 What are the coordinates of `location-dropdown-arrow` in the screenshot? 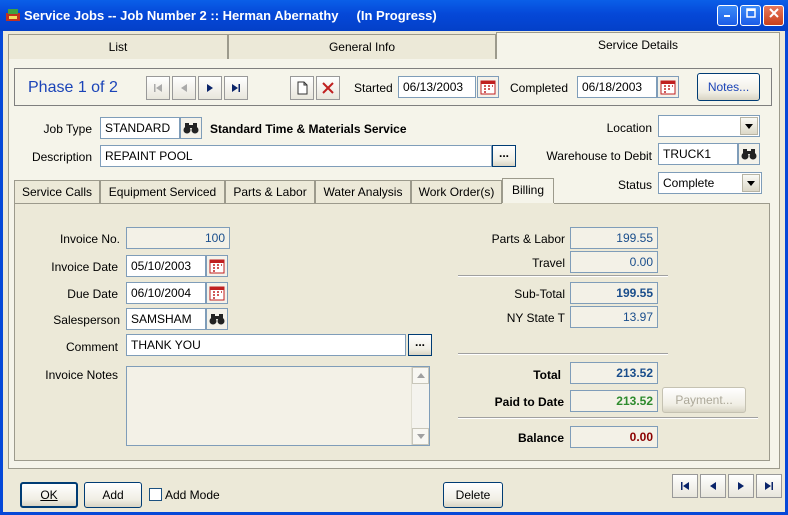 It's located at (749, 126).